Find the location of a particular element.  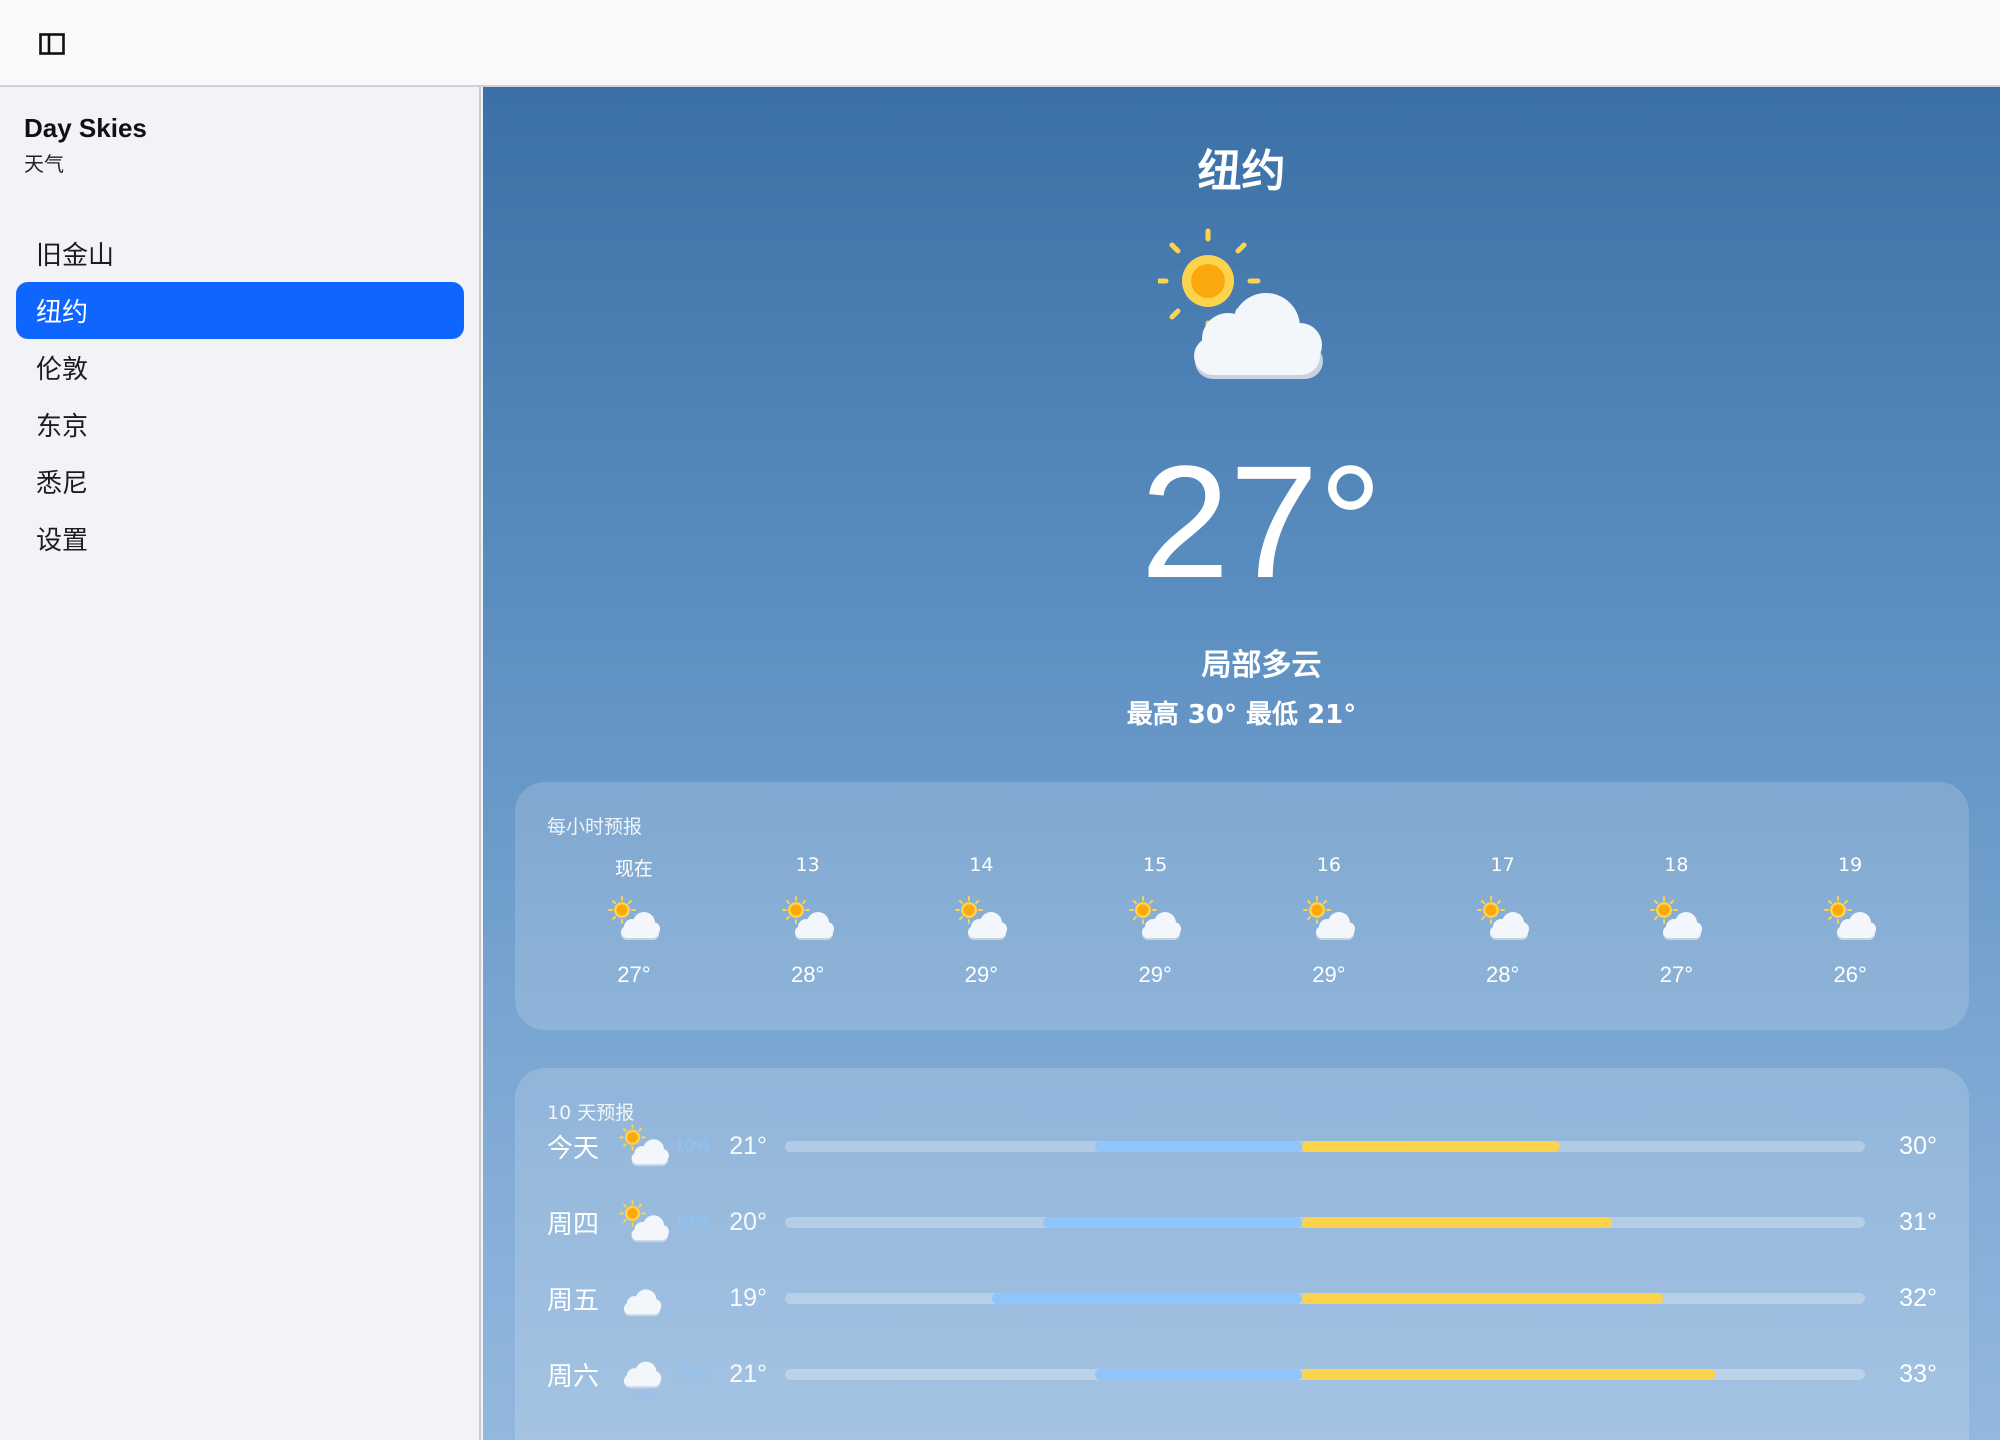

sidebar-item-label: 悉尼 is located at coordinates (62, 484).